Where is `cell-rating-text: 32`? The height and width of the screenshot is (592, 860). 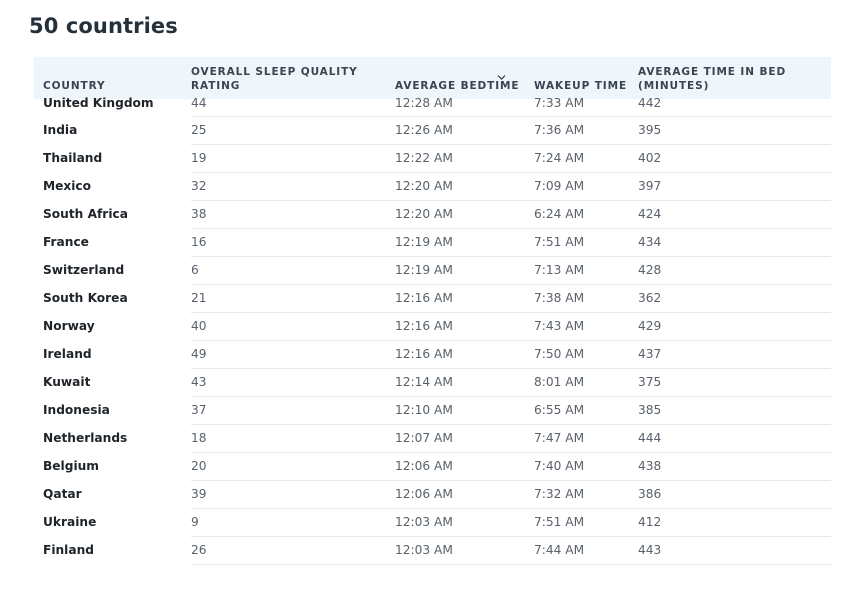
cell-rating-text: 32 is located at coordinates (199, 186).